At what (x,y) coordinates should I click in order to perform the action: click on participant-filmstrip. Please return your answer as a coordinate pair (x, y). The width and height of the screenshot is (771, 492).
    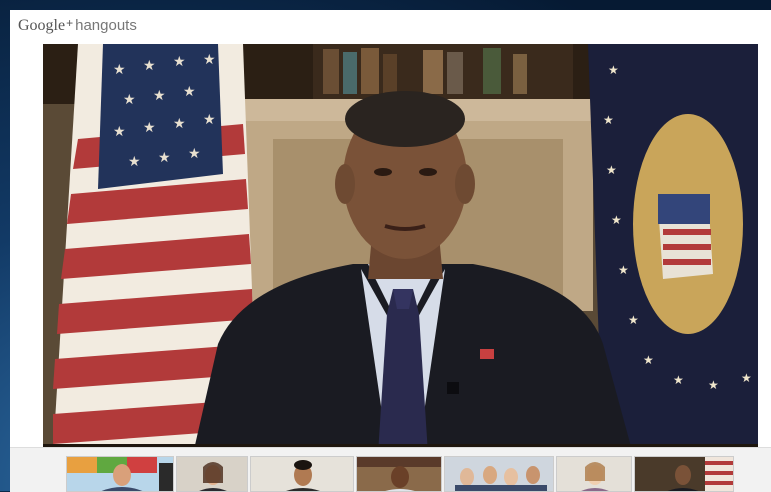
    Looking at the image, I should click on (390, 469).